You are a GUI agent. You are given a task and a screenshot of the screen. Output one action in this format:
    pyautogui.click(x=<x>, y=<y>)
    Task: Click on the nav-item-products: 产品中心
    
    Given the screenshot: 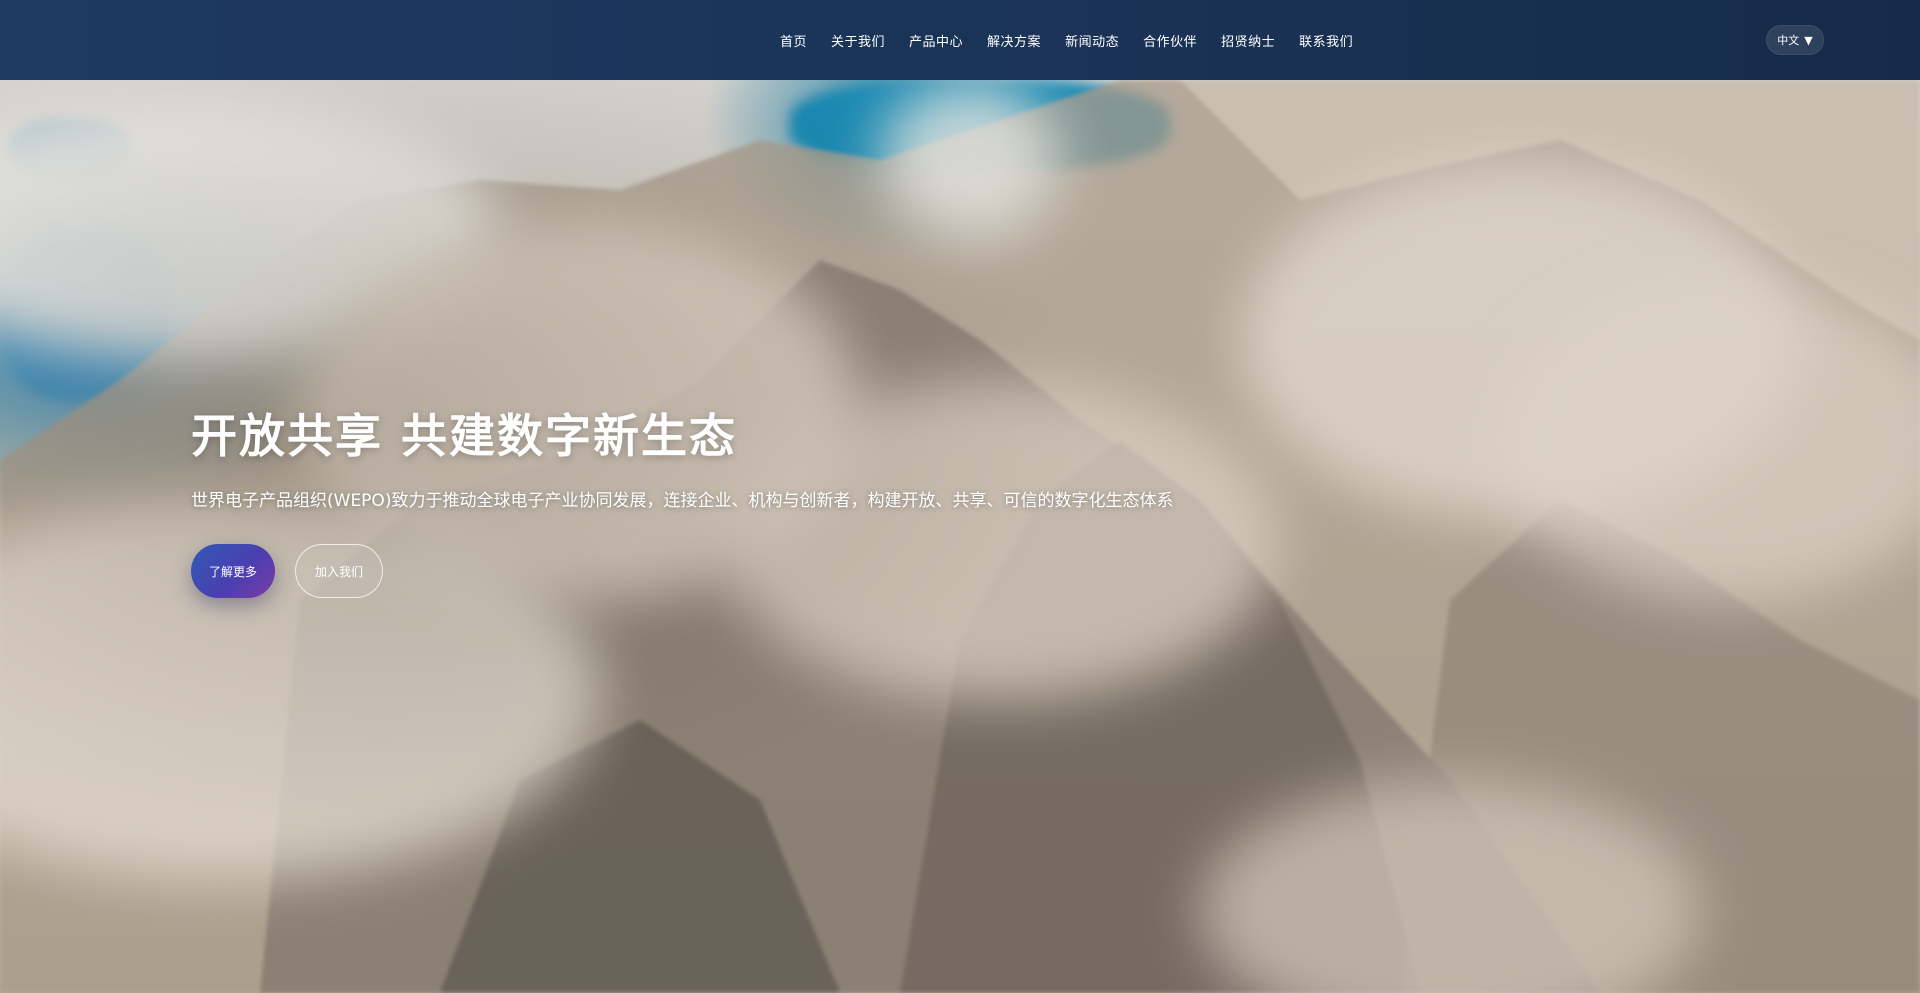 What is the action you would take?
    pyautogui.click(x=936, y=40)
    